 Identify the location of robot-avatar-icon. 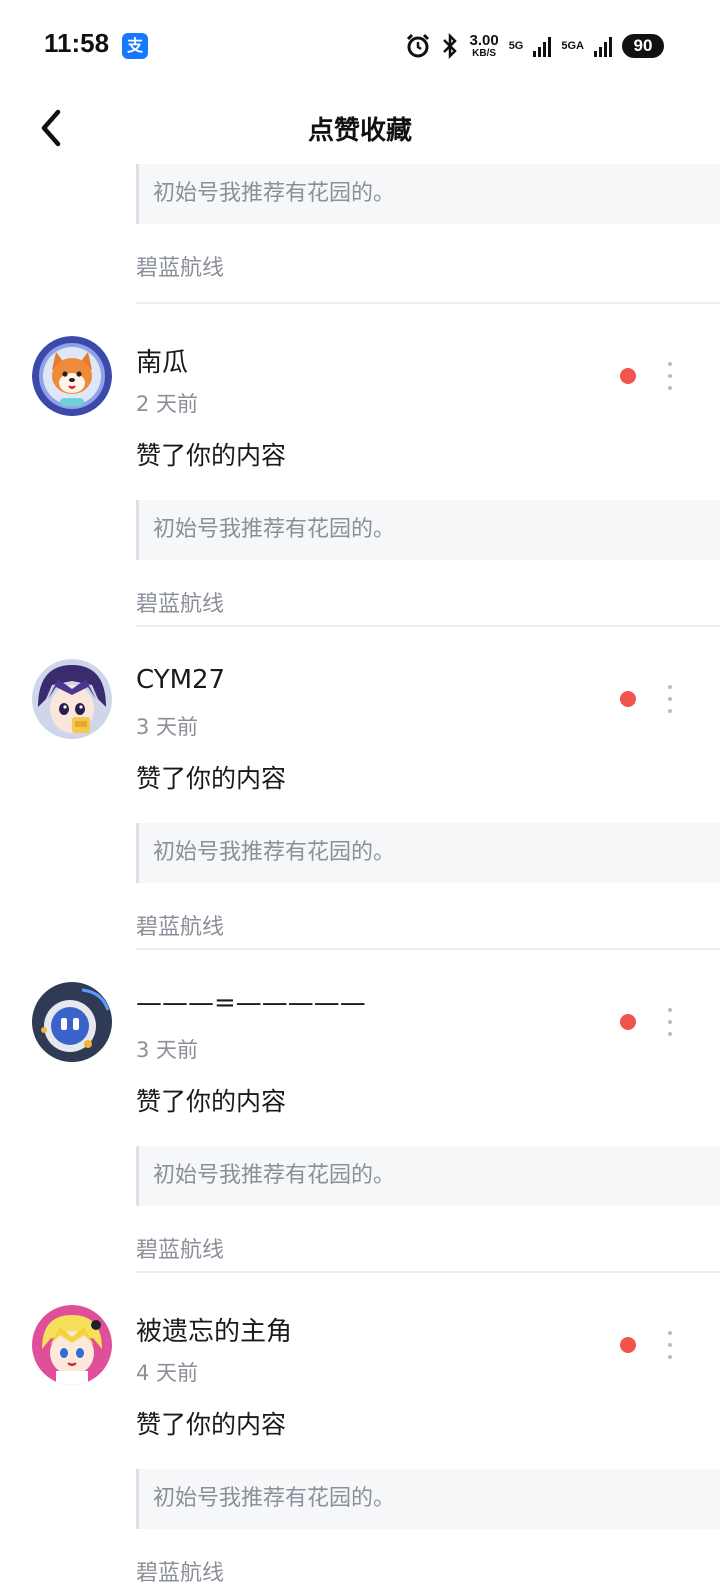
(72, 1022).